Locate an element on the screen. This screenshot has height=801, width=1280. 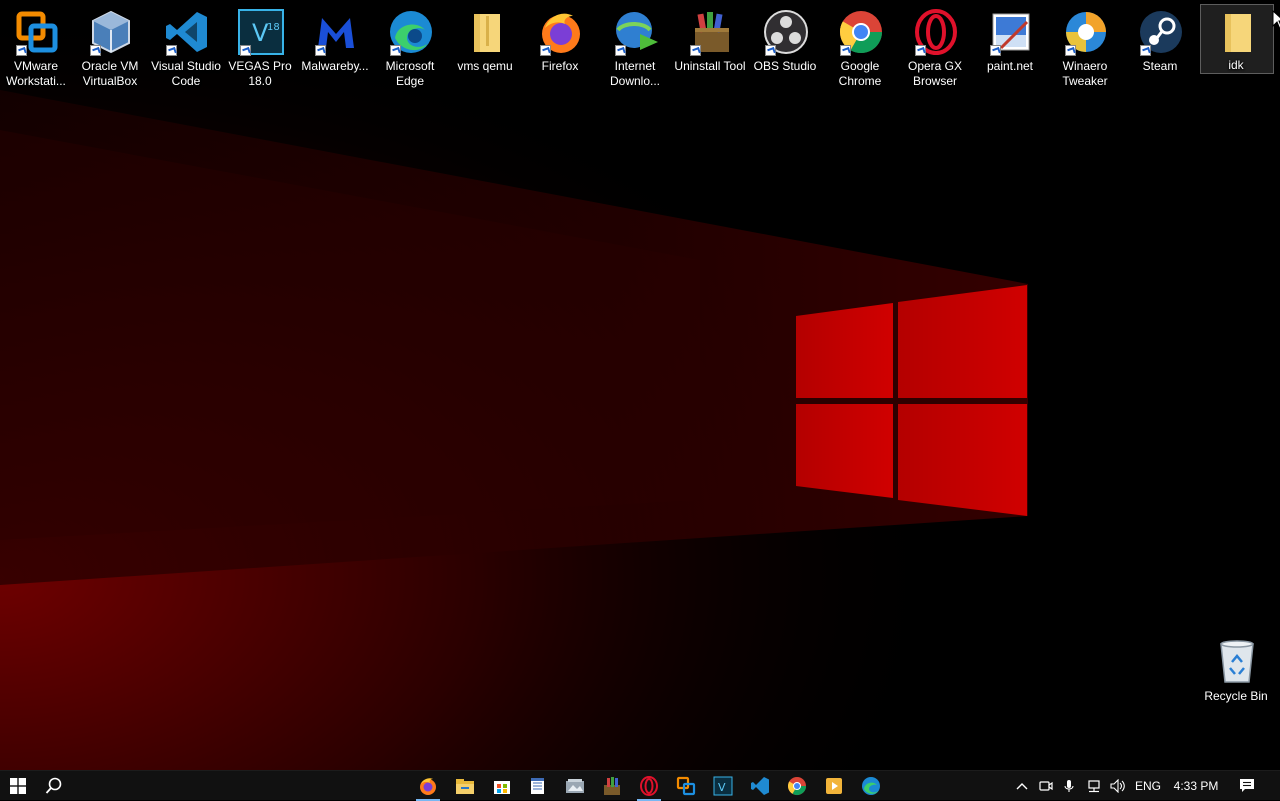
camera-icon is located at coordinates (1046, 786).